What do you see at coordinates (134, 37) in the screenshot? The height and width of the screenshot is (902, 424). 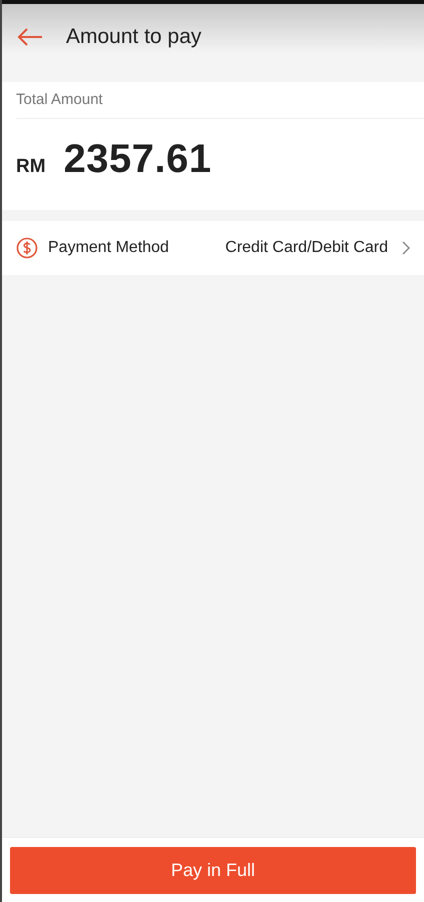 I see `page-title: Amount to pay` at bounding box center [134, 37].